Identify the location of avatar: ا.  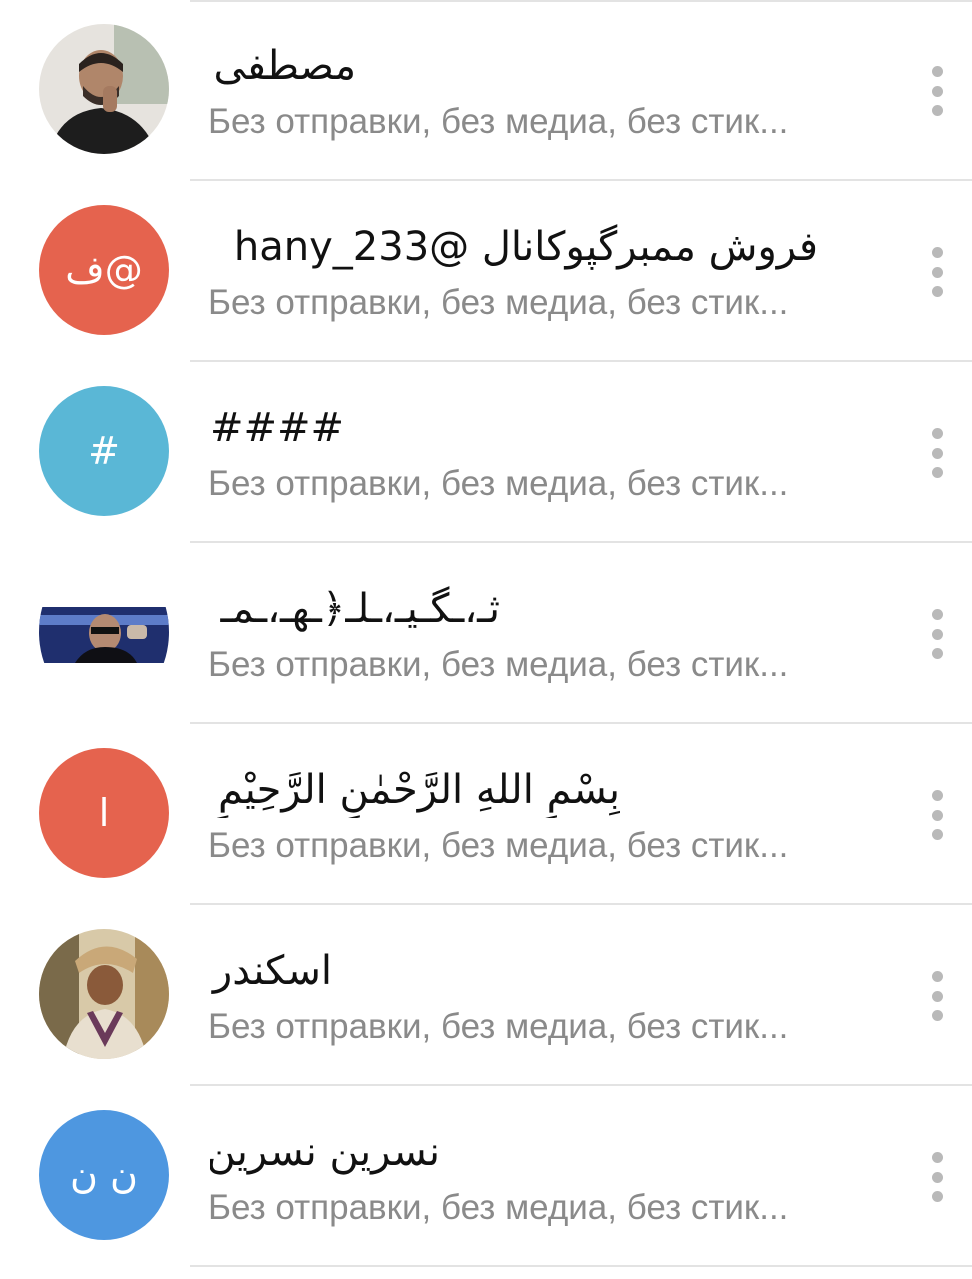
(104, 813).